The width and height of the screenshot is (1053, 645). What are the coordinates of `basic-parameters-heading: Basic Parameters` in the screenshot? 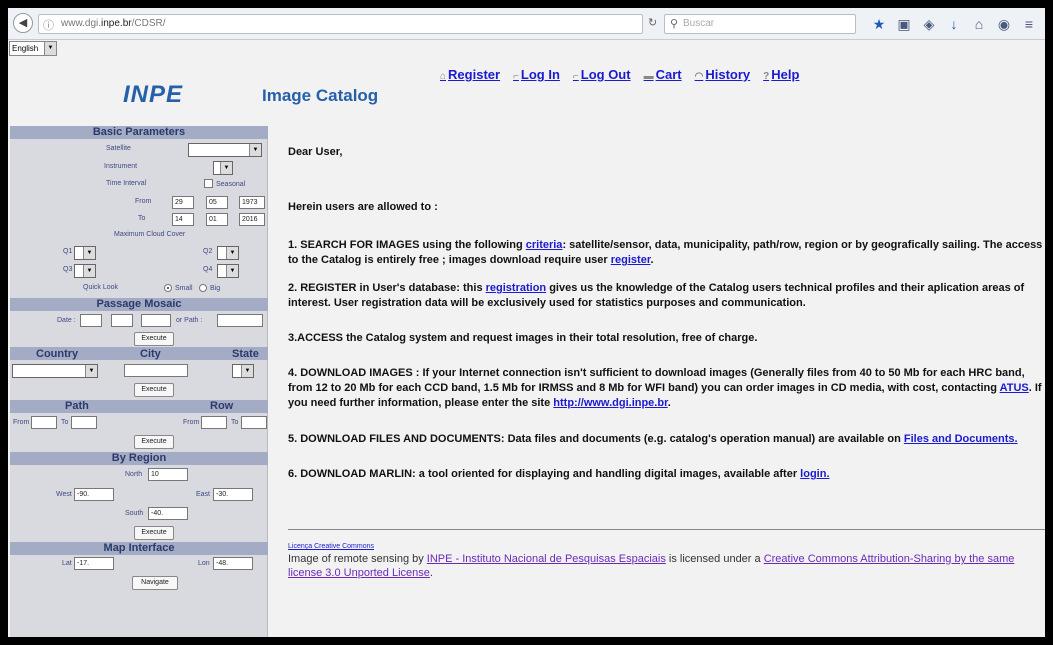 It's located at (139, 132).